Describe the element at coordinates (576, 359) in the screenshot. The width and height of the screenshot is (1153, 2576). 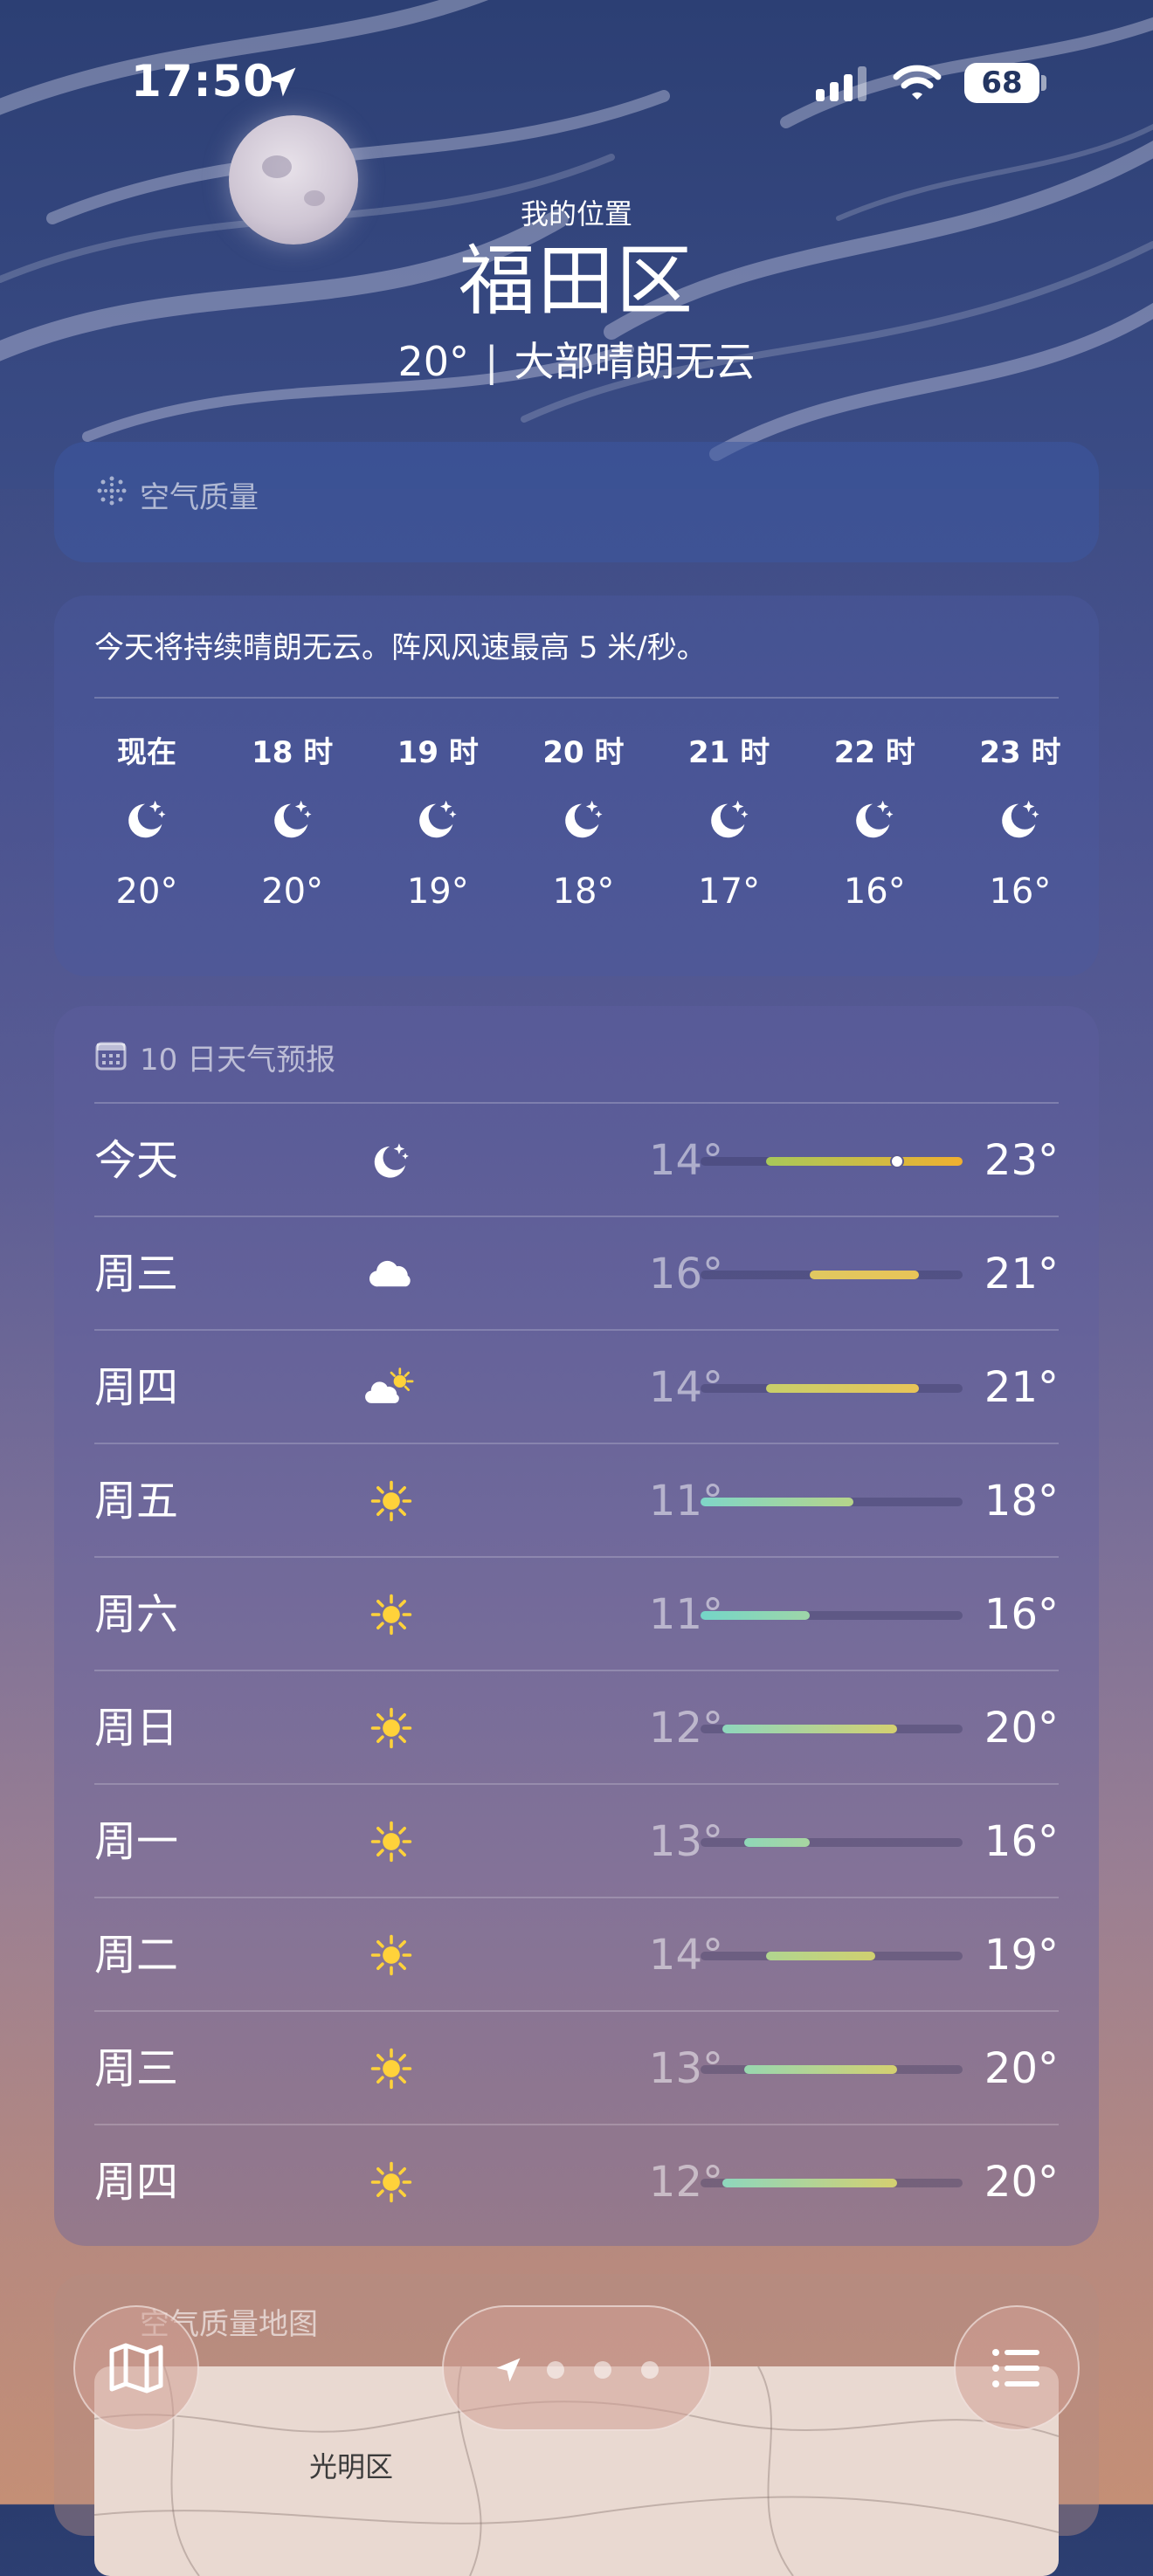
I see `current-conditions: 20° | 大部晴朗无云` at that location.